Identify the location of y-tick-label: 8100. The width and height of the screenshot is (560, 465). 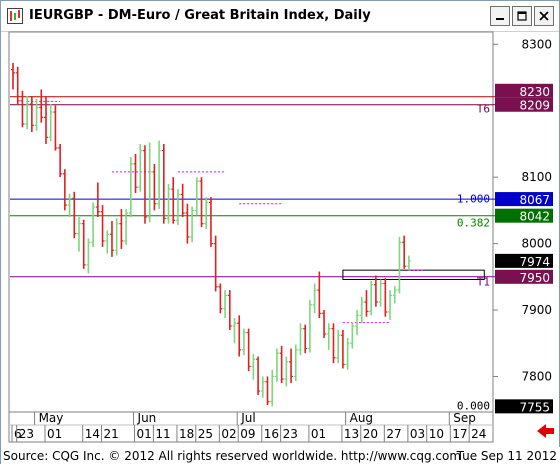
(536, 177).